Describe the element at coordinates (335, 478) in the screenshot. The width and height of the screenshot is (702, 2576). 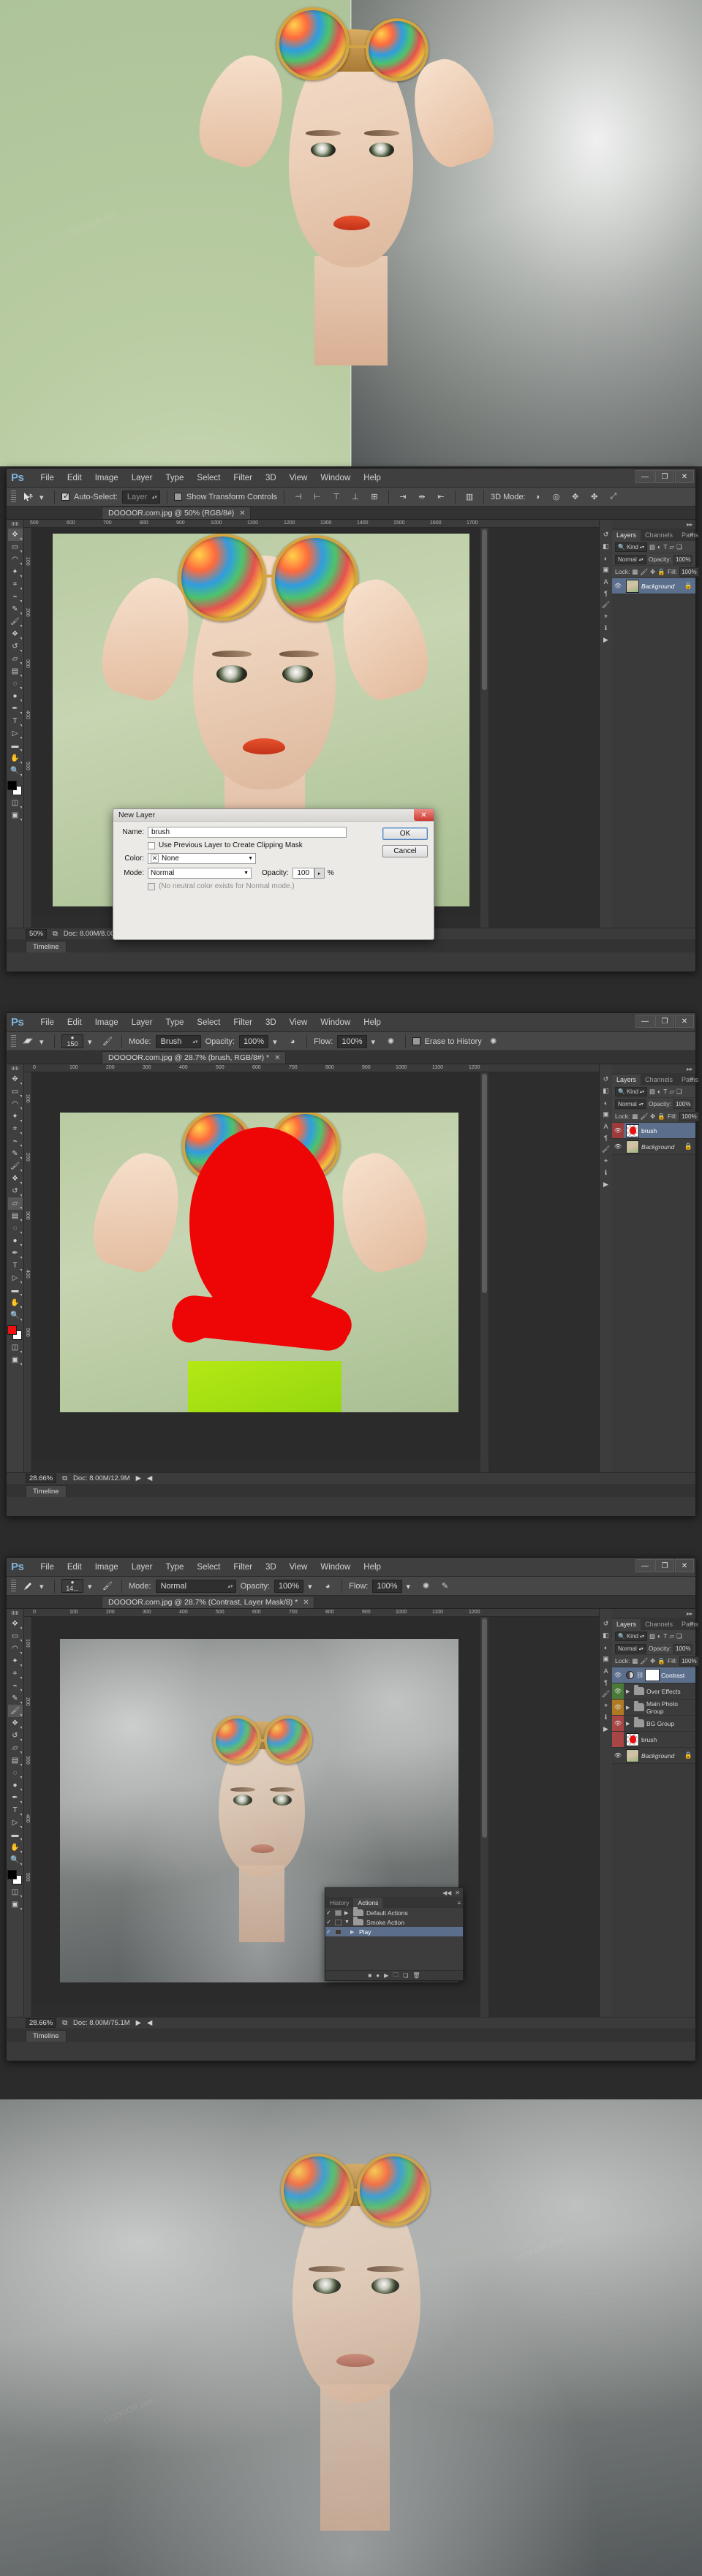
I see `menu-window: Window` at that location.